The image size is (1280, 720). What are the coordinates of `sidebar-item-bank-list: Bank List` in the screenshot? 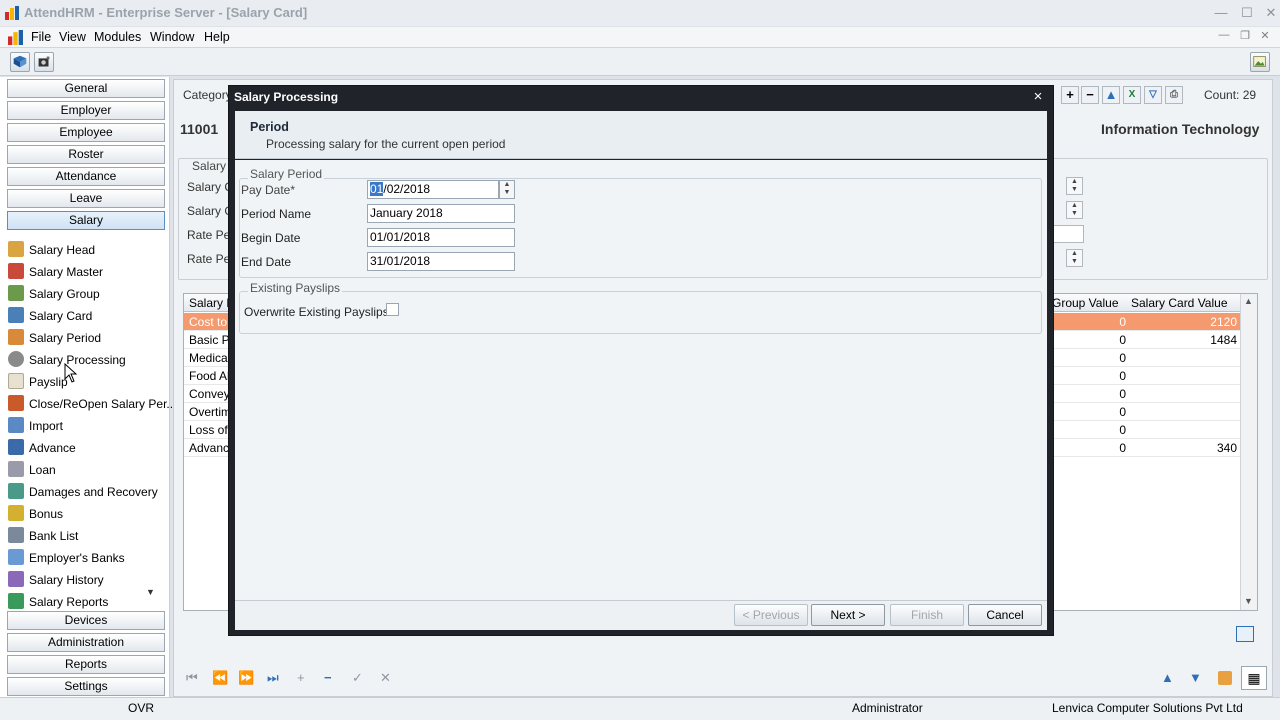 It's located at (43, 536).